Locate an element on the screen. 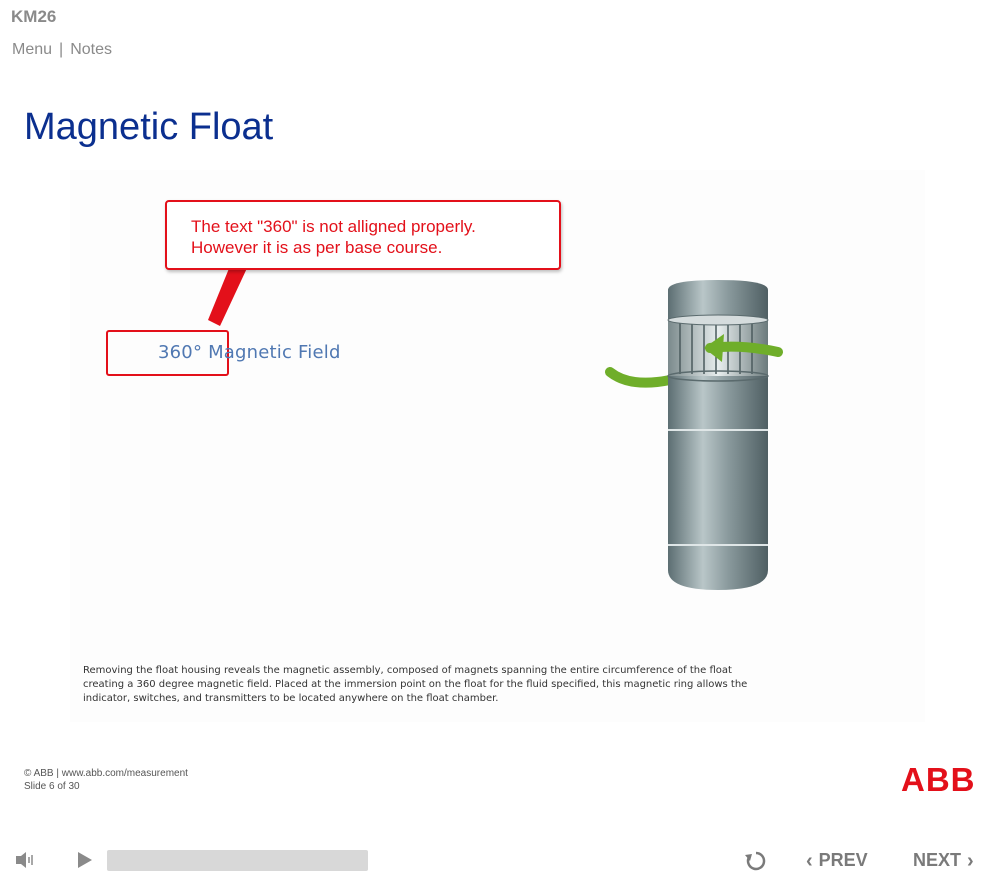 The height and width of the screenshot is (884, 991). abb-logo: ABB is located at coordinates (938, 779).